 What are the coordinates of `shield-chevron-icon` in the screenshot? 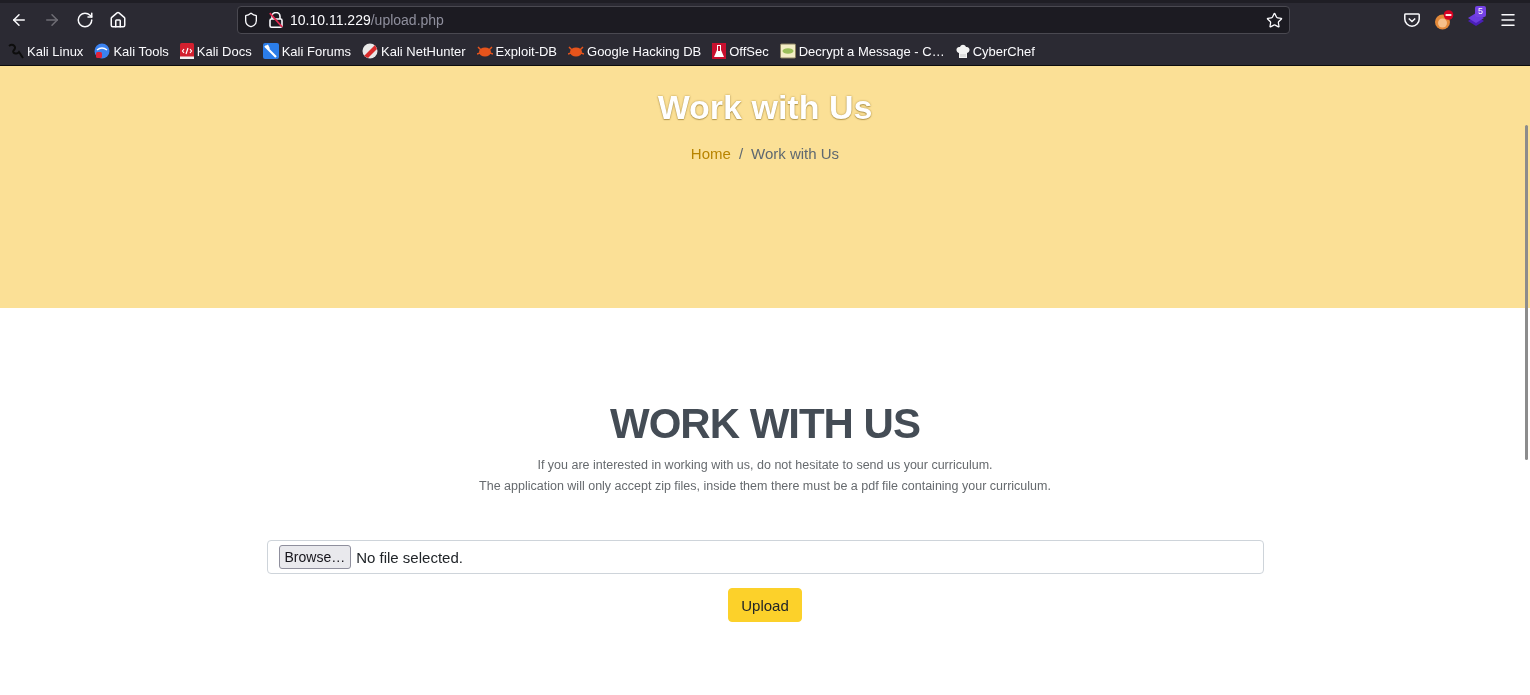 It's located at (1412, 20).